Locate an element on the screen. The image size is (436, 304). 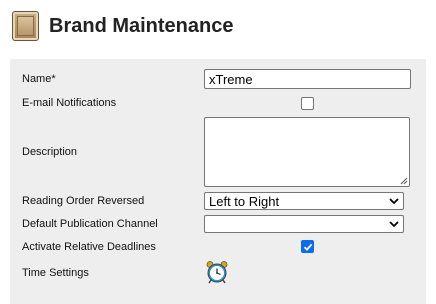
publication-channel-select is located at coordinates (304, 224).